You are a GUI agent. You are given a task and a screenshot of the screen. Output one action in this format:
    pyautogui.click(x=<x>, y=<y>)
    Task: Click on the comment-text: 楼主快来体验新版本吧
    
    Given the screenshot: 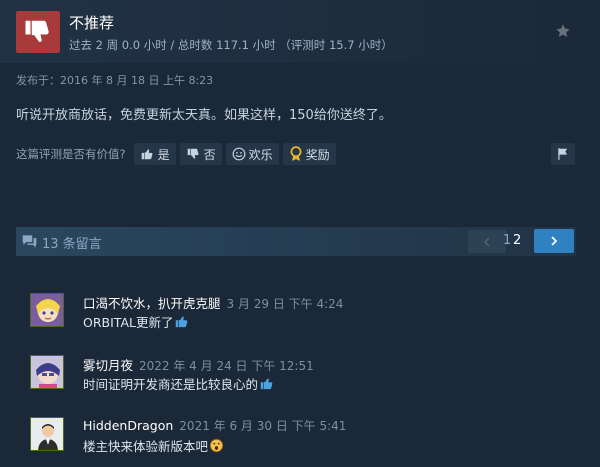 What is the action you would take?
    pyautogui.click(x=146, y=446)
    